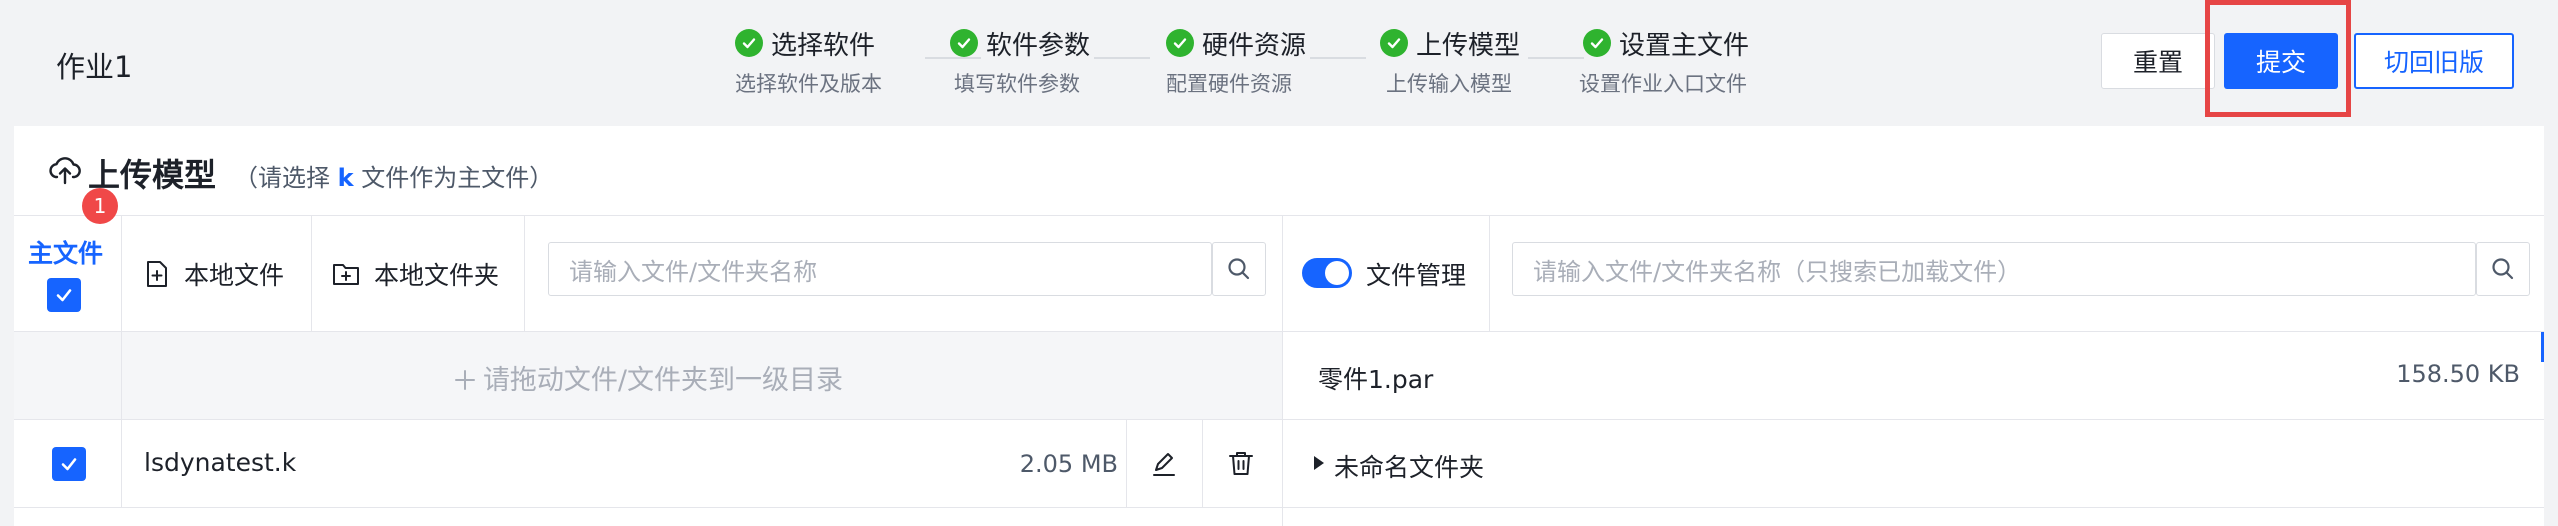  I want to click on step-set-main-file: 设置主文件 设置作业入口文件, so click(1664, 62).